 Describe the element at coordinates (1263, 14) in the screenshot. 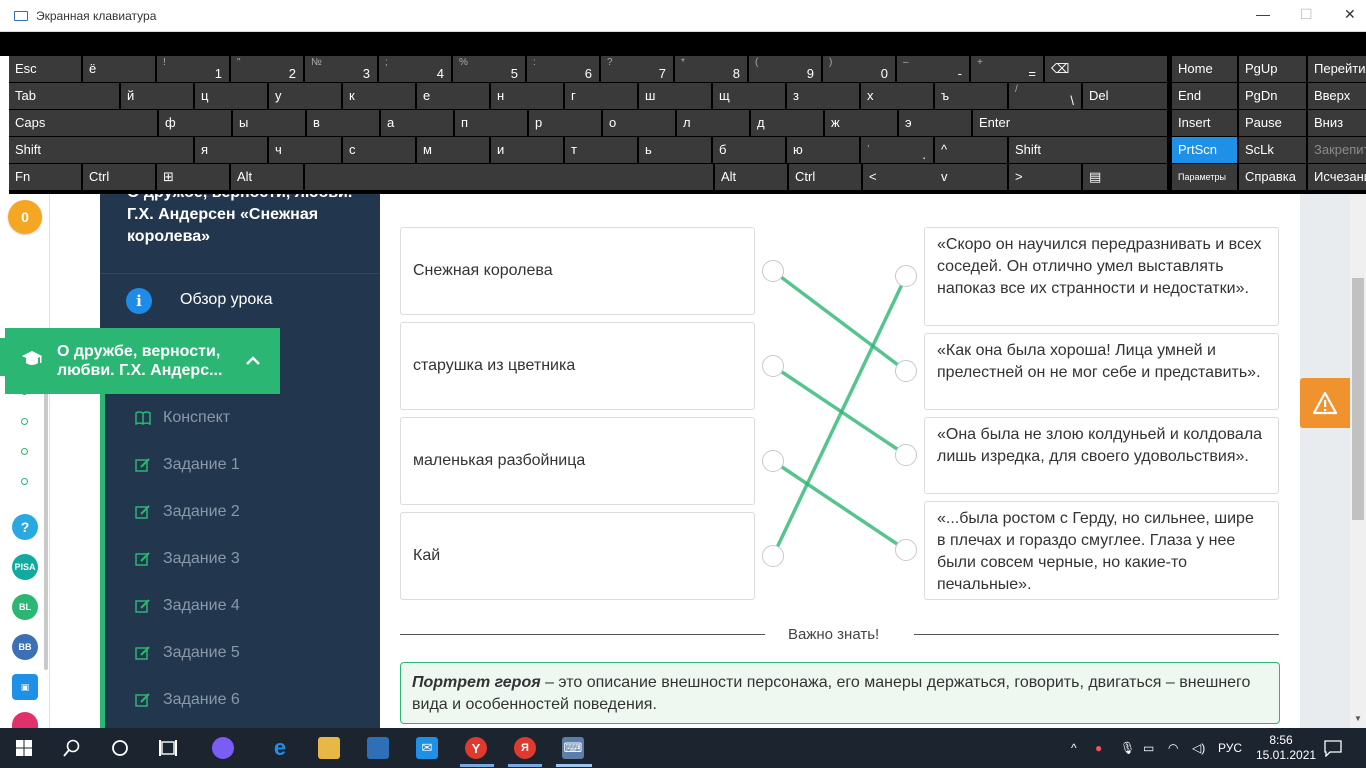

I see `minimize-button: —` at that location.